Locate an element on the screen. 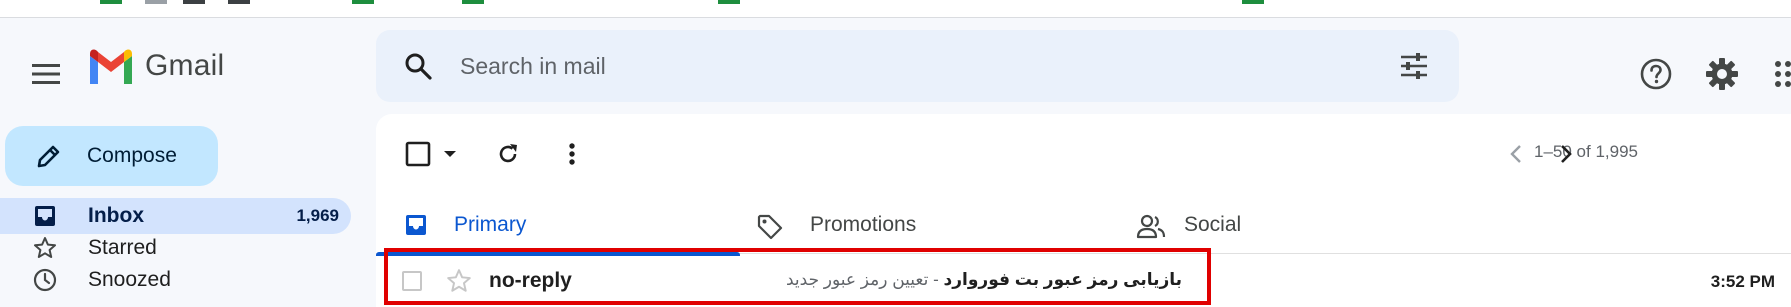  tab-label: Primary is located at coordinates (490, 224).